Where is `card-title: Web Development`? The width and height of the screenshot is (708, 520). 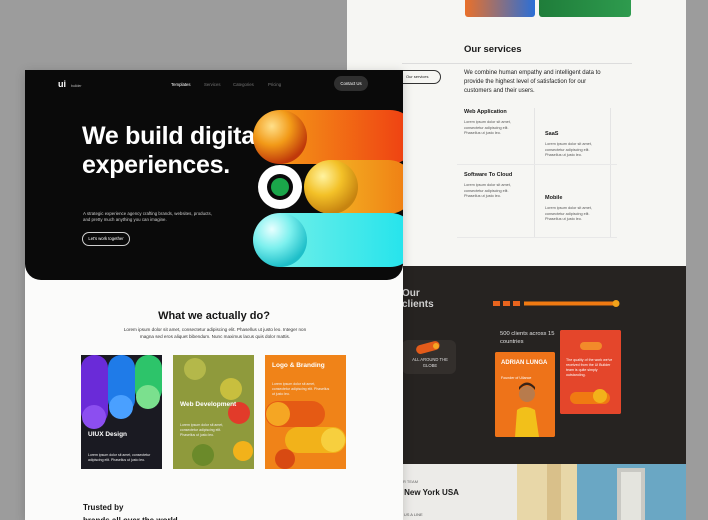 card-title: Web Development is located at coordinates (208, 404).